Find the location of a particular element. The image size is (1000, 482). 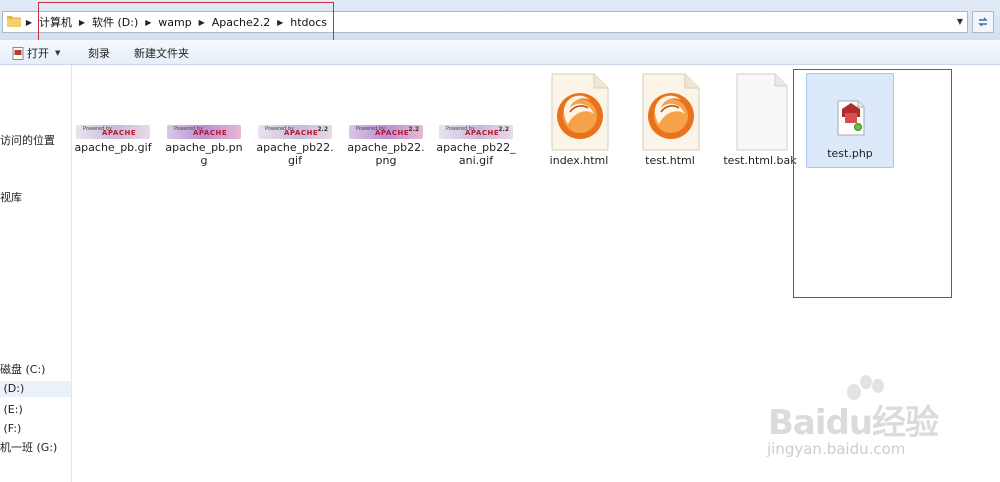

new-folder-button: 新建文件夹 is located at coordinates (161, 53).